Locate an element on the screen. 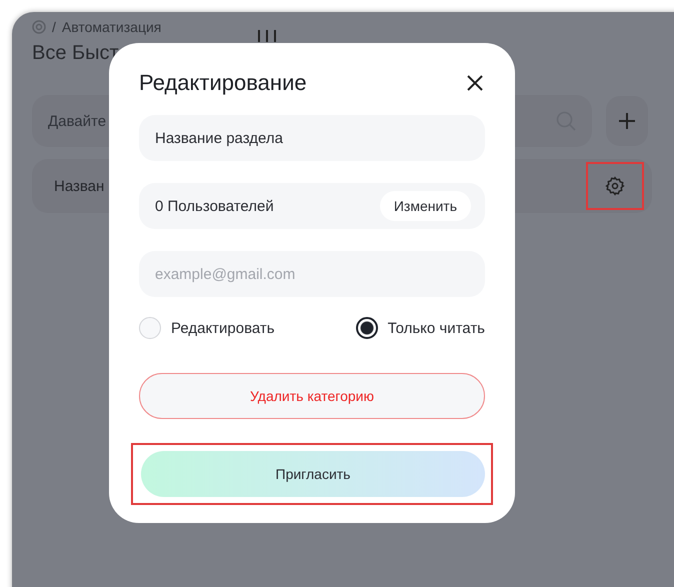 The width and height of the screenshot is (674, 587). add-button is located at coordinates (627, 121).